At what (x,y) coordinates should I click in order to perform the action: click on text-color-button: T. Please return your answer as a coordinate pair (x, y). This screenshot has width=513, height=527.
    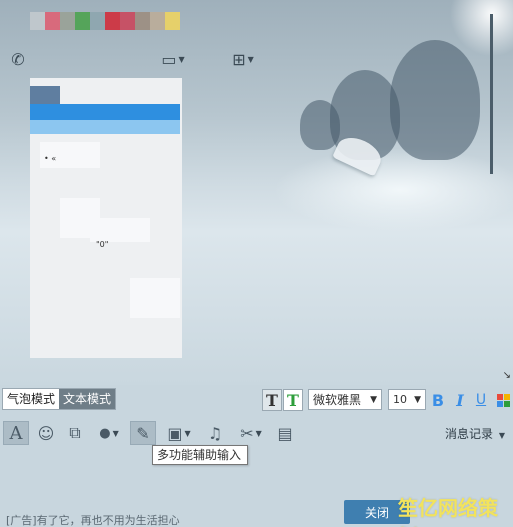
    Looking at the image, I should click on (293, 400).